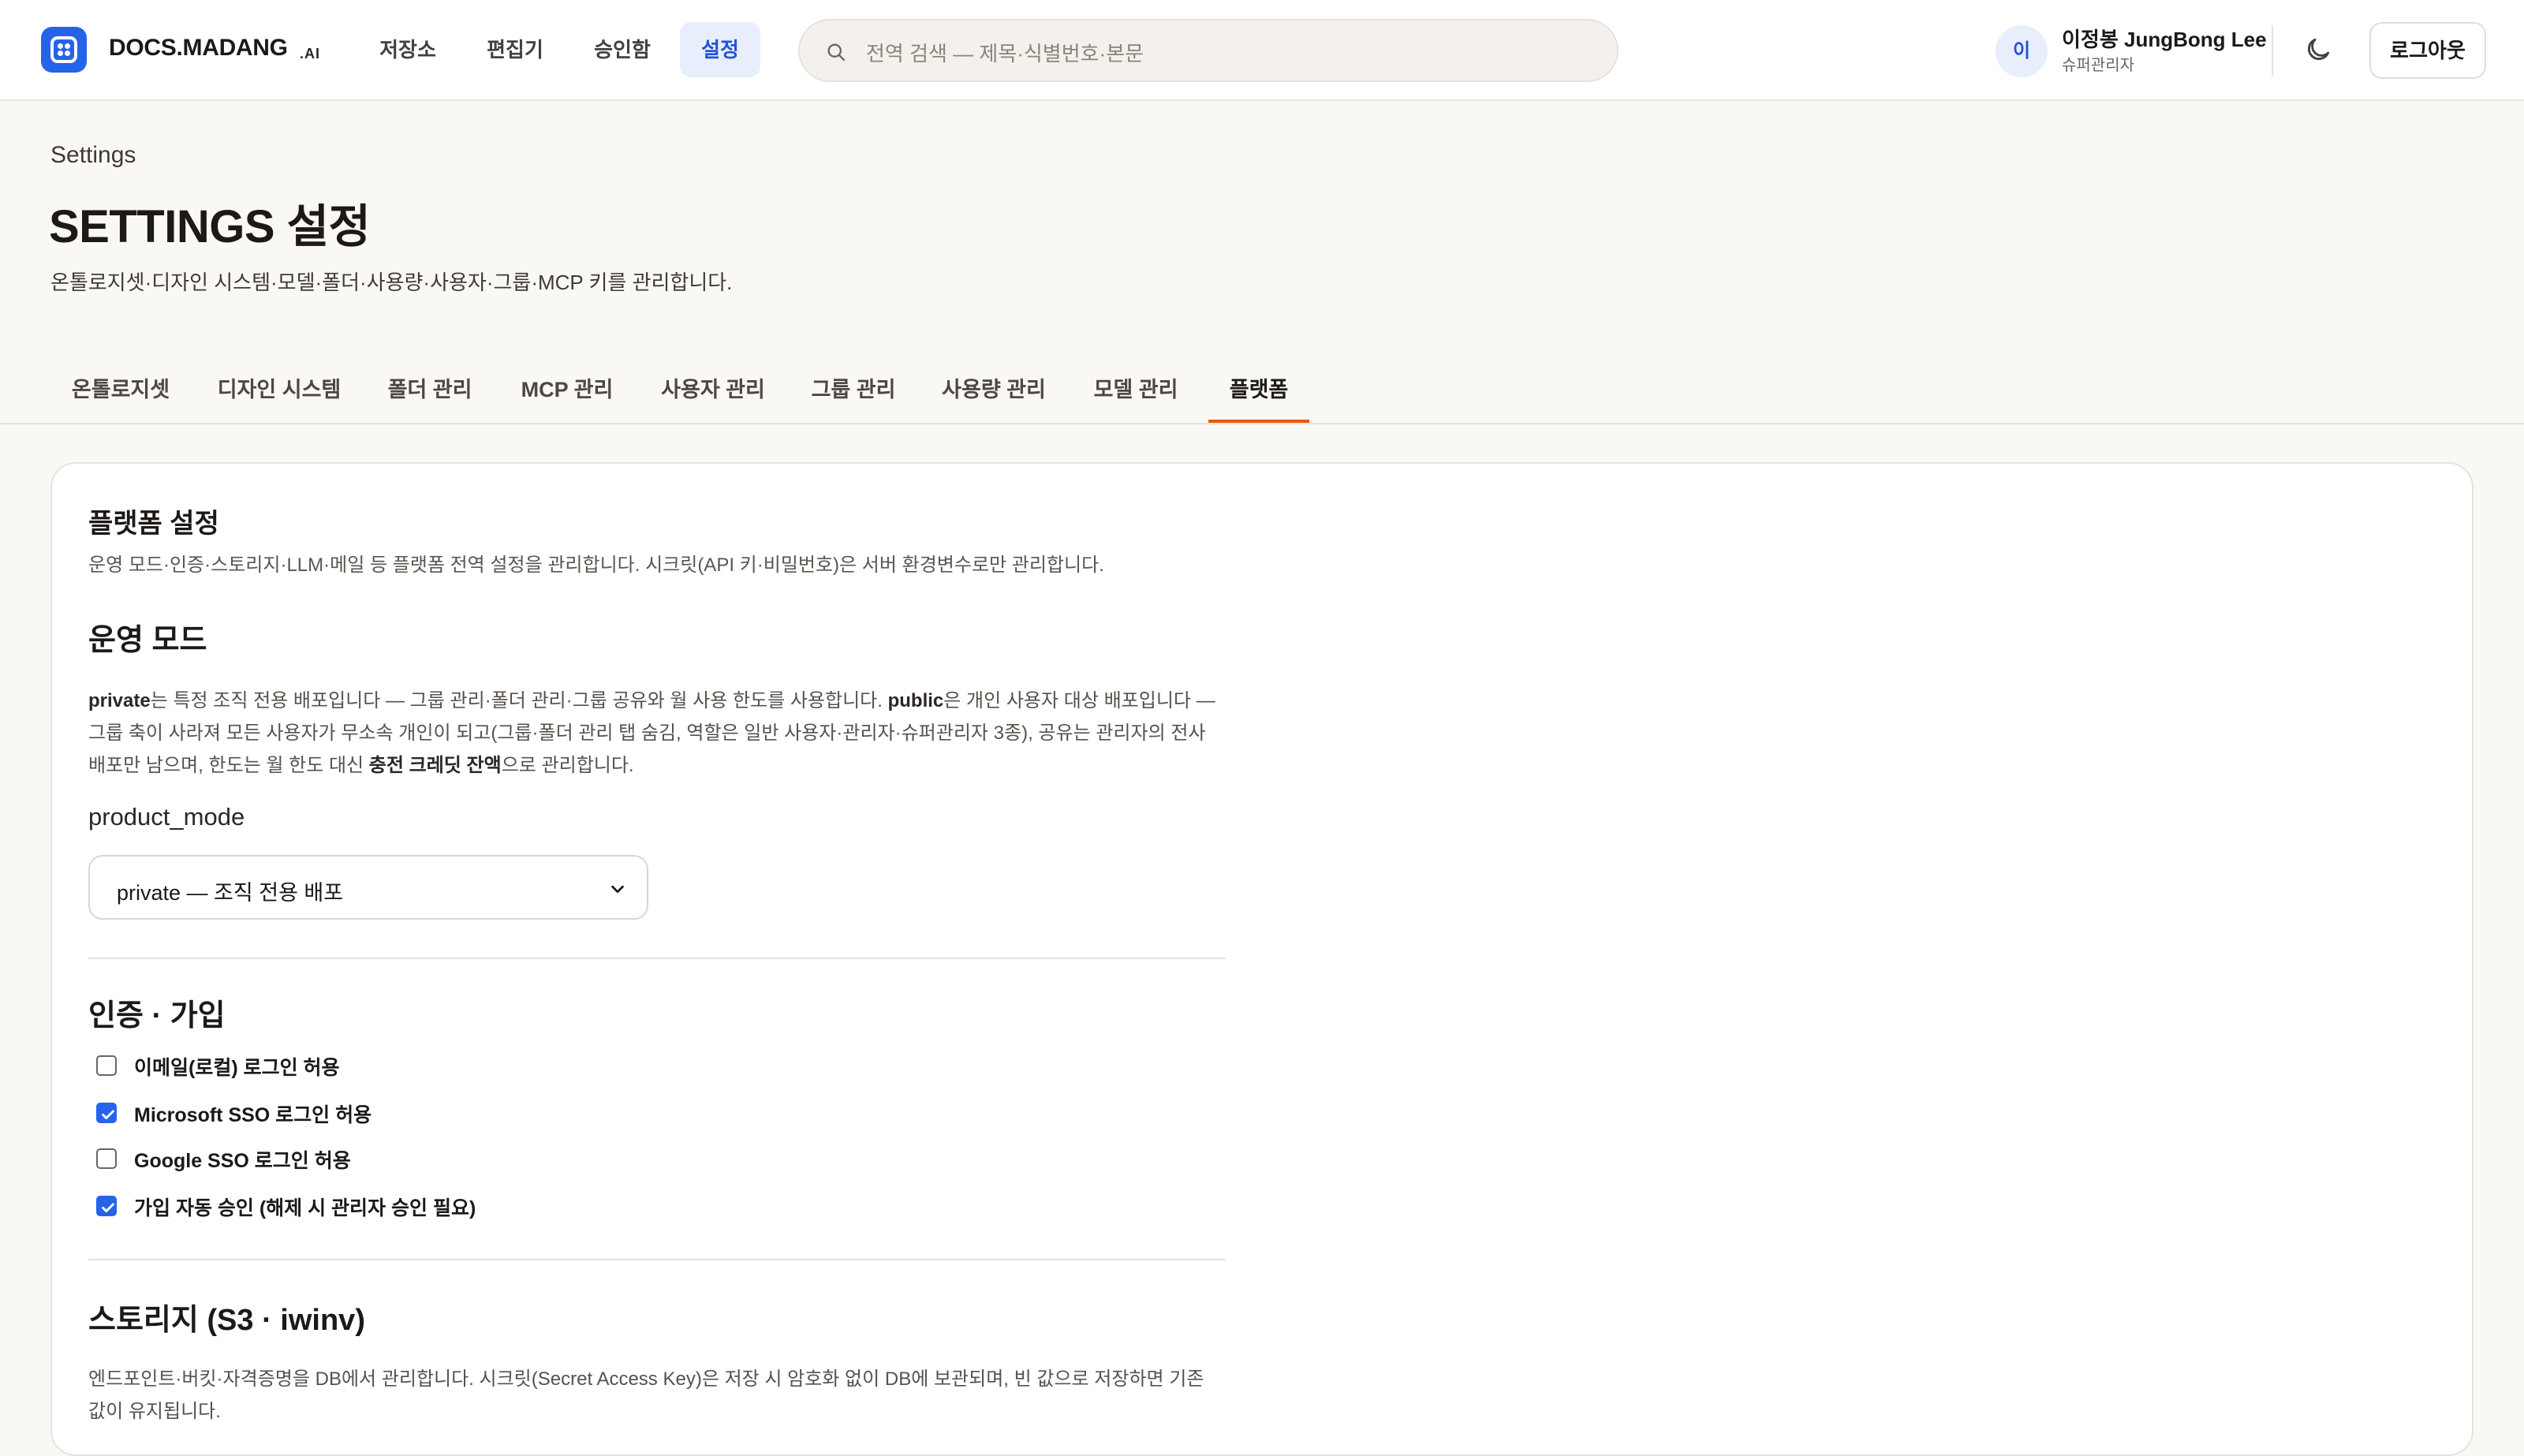 The width and height of the screenshot is (2524, 1456). What do you see at coordinates (435, 765) in the screenshot?
I see `mode-term-credit: 충전 크레딧 잔액` at bounding box center [435, 765].